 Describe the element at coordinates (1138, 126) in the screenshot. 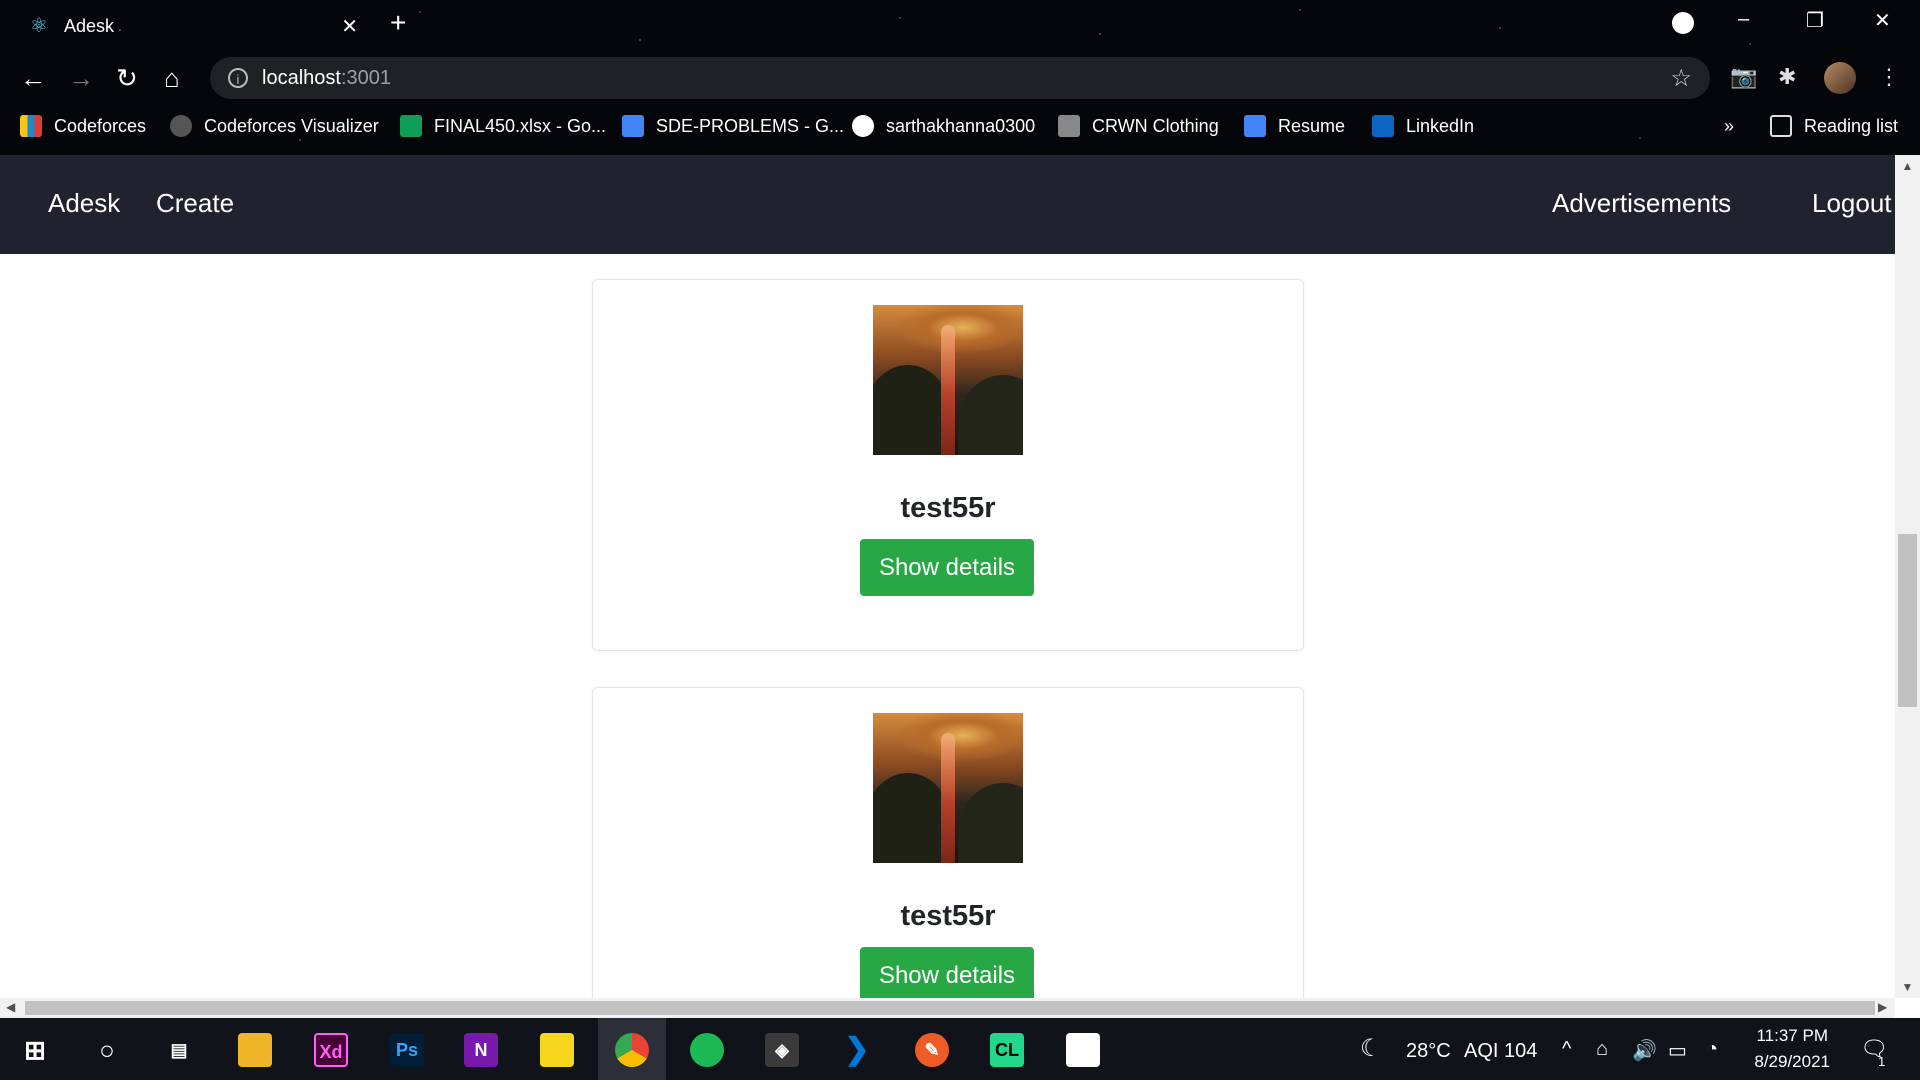

I see `bookmark-crwn-clothing: CRWN Clothing` at that location.